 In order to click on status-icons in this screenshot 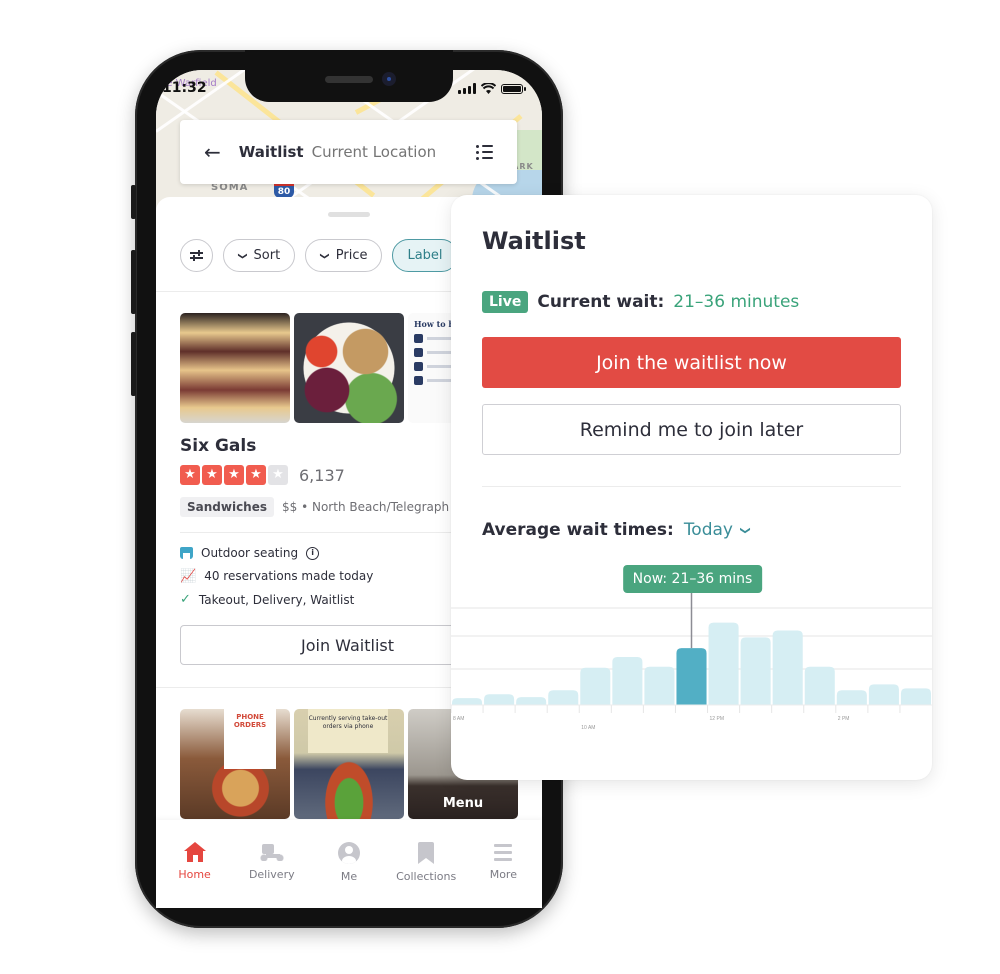, I will do `click(492, 88)`.